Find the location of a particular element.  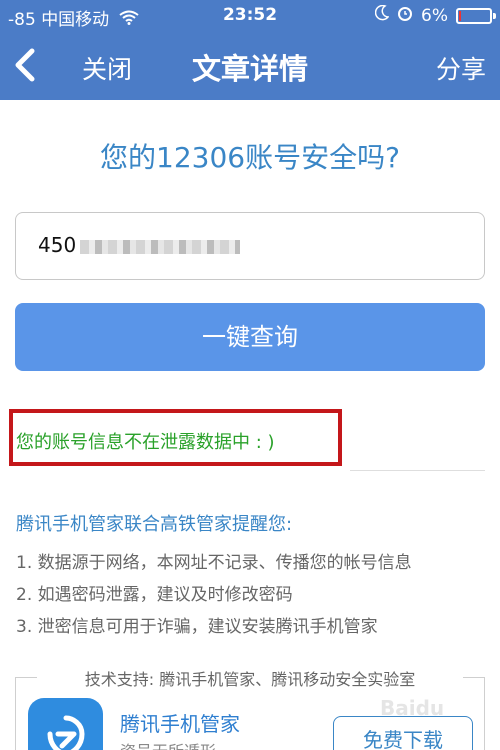

status-right: 6% is located at coordinates (435, 15).